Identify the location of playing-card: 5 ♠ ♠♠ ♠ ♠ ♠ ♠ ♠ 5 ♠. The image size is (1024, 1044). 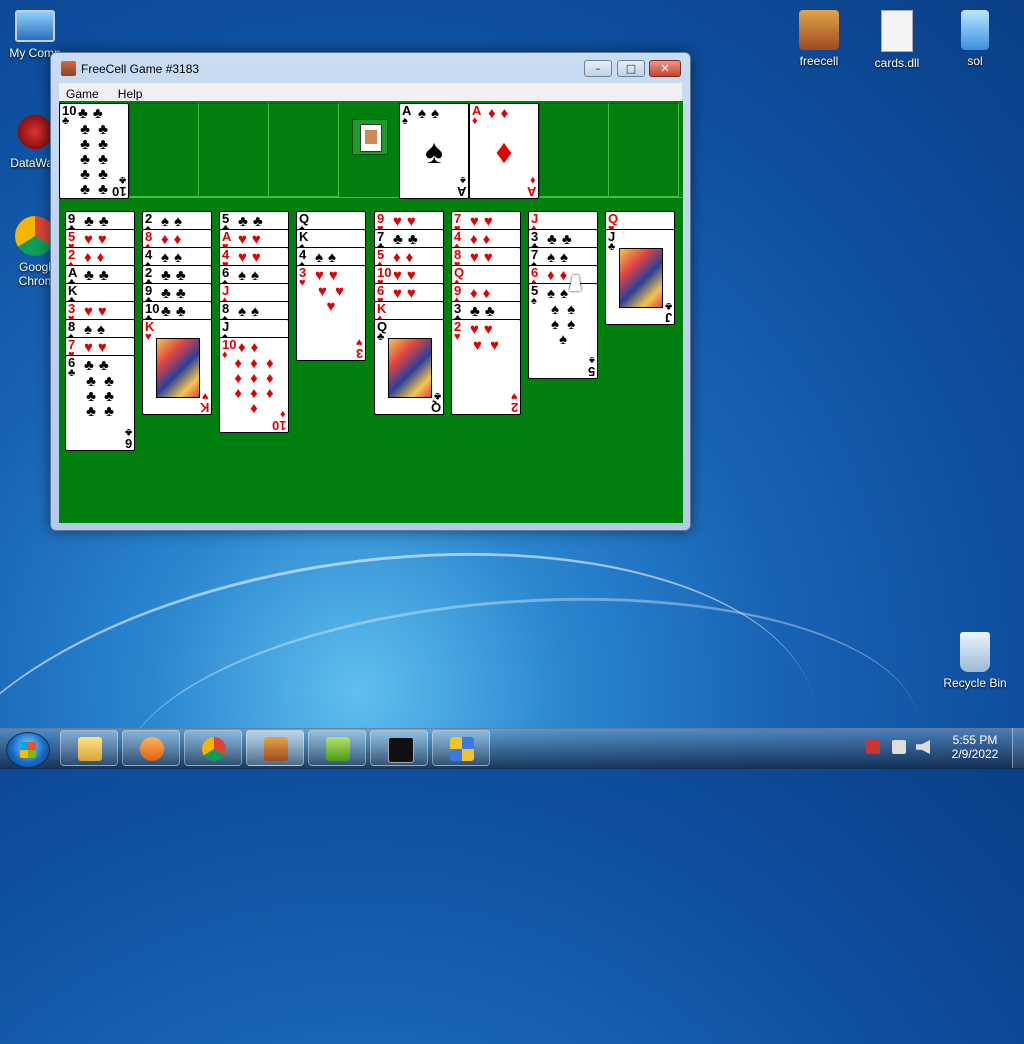
(563, 331).